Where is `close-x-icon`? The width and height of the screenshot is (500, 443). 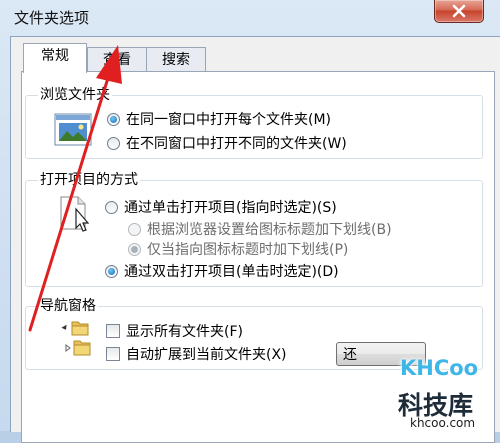
close-x-icon is located at coordinates (459, 11).